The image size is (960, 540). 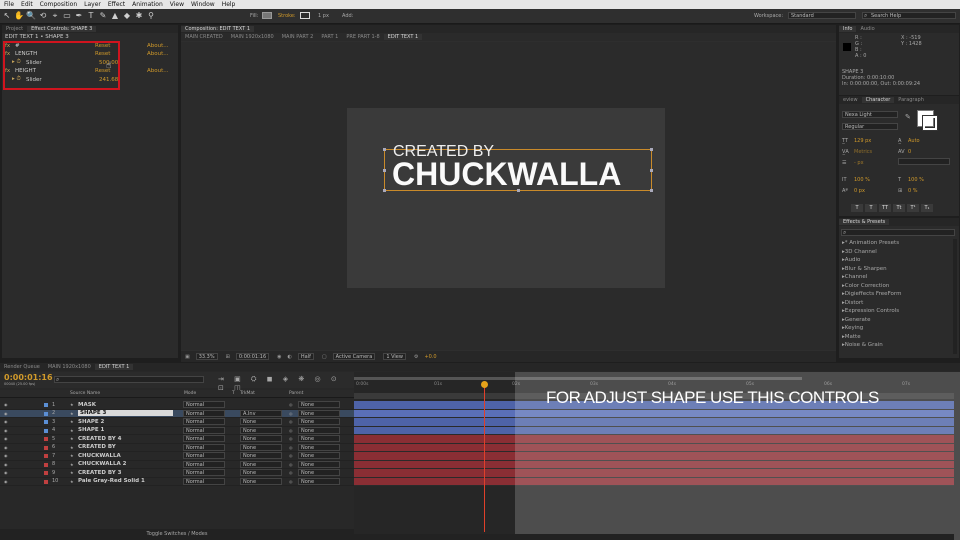 I want to click on layer-name: SHAPE 2, so click(x=91, y=422).